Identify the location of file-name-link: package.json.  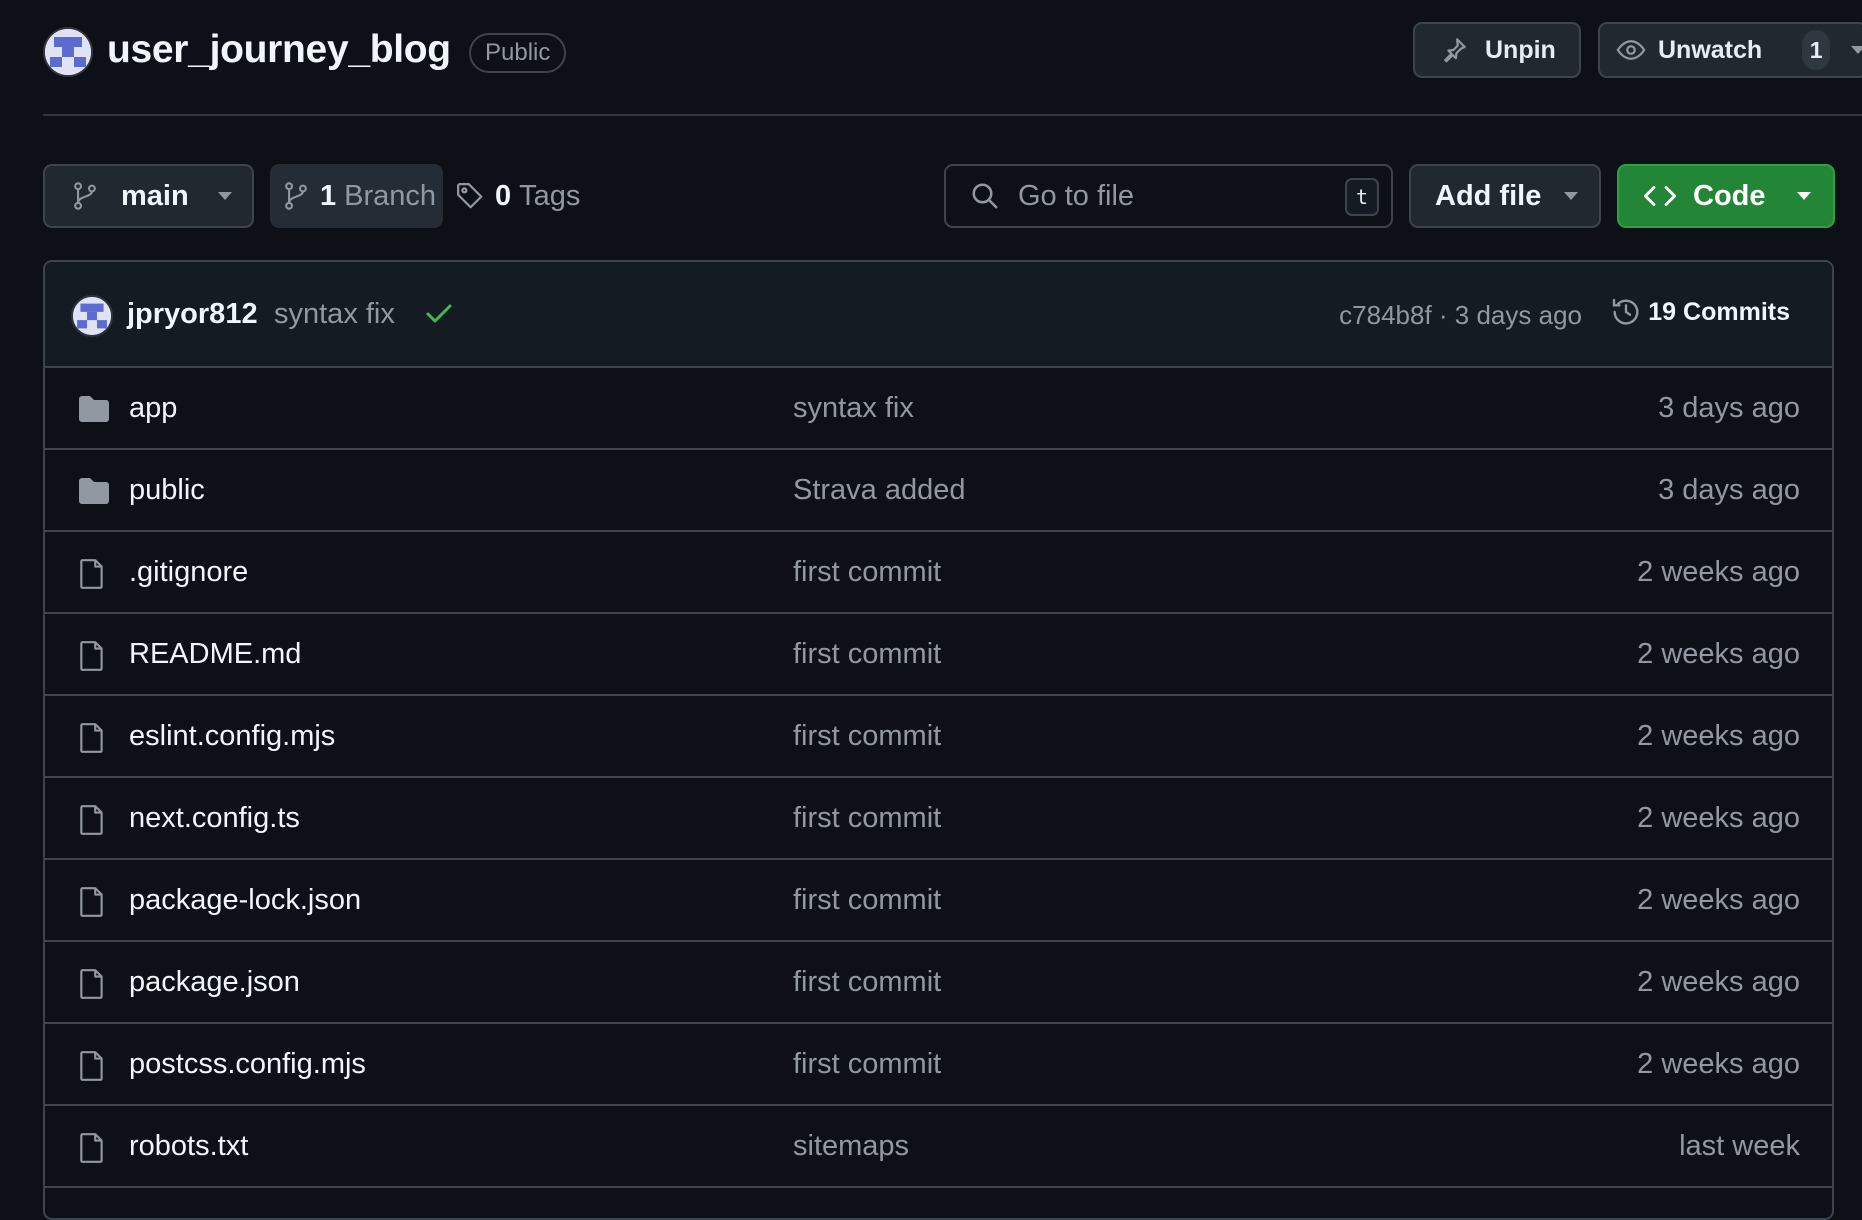
(214, 982).